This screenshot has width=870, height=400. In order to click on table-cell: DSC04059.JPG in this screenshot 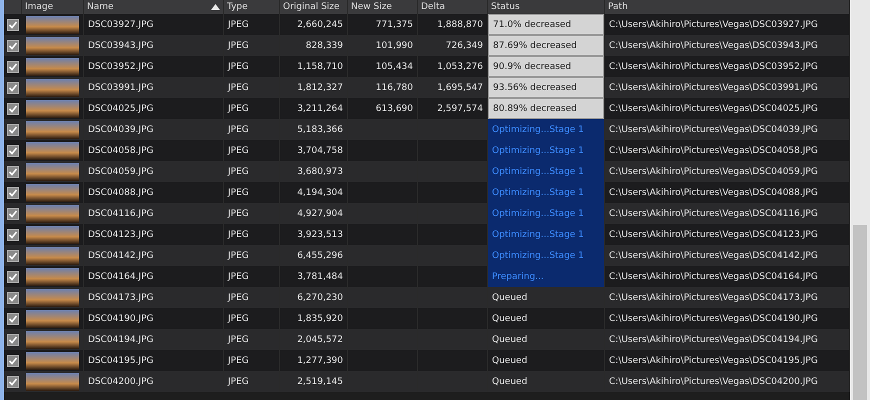, I will do `click(121, 171)`.